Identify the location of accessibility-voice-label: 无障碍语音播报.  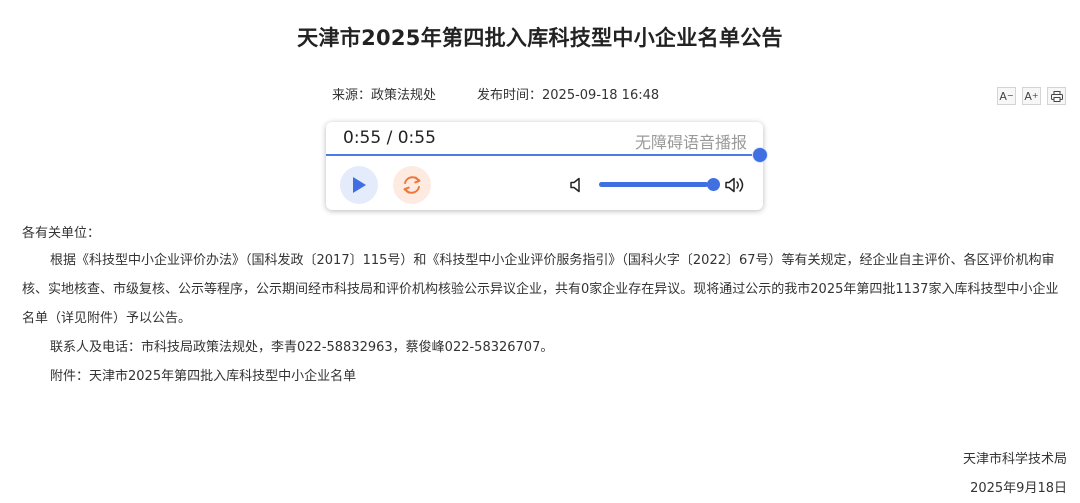
(690, 142).